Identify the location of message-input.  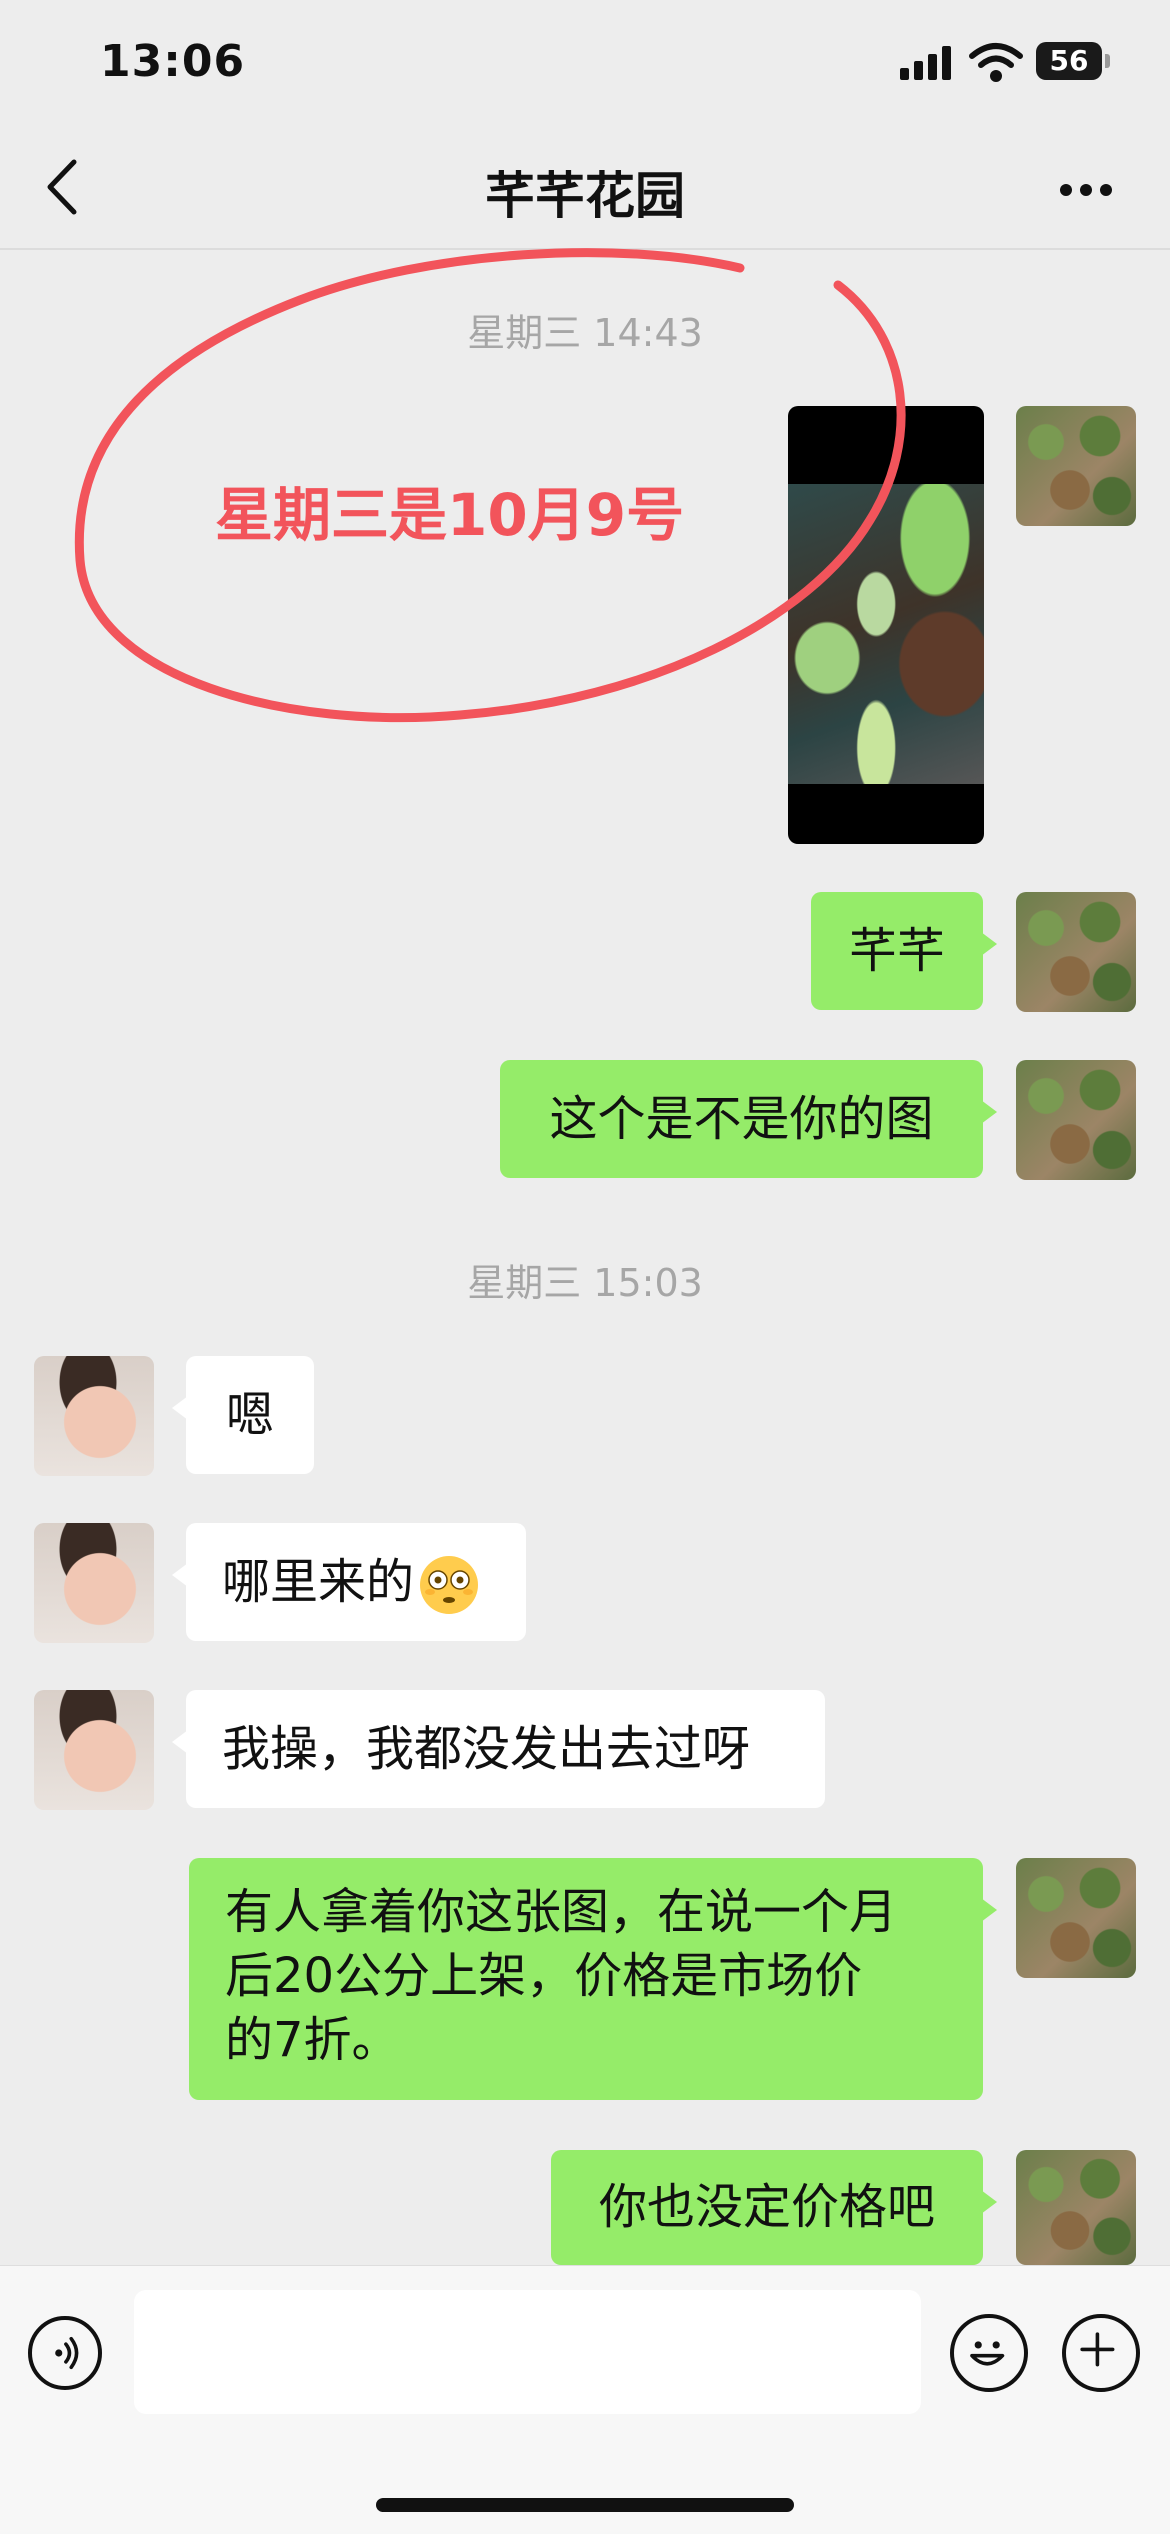
(527, 2352).